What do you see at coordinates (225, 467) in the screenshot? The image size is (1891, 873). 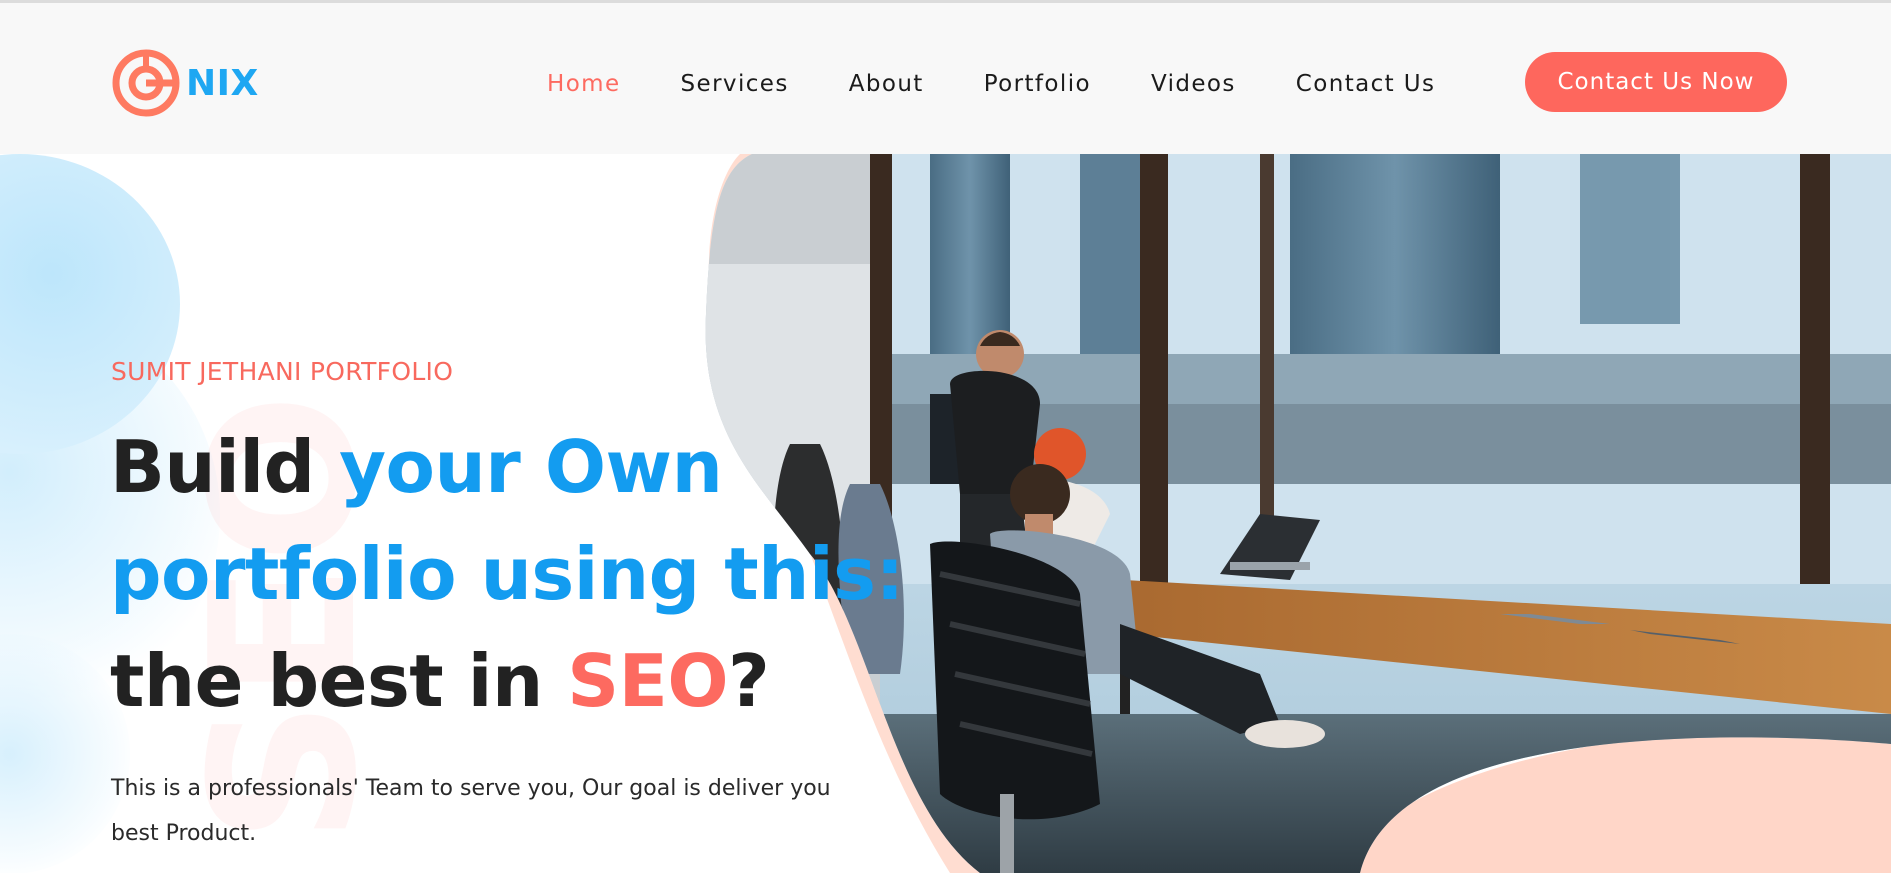 I see `headline-part-1: Build` at bounding box center [225, 467].